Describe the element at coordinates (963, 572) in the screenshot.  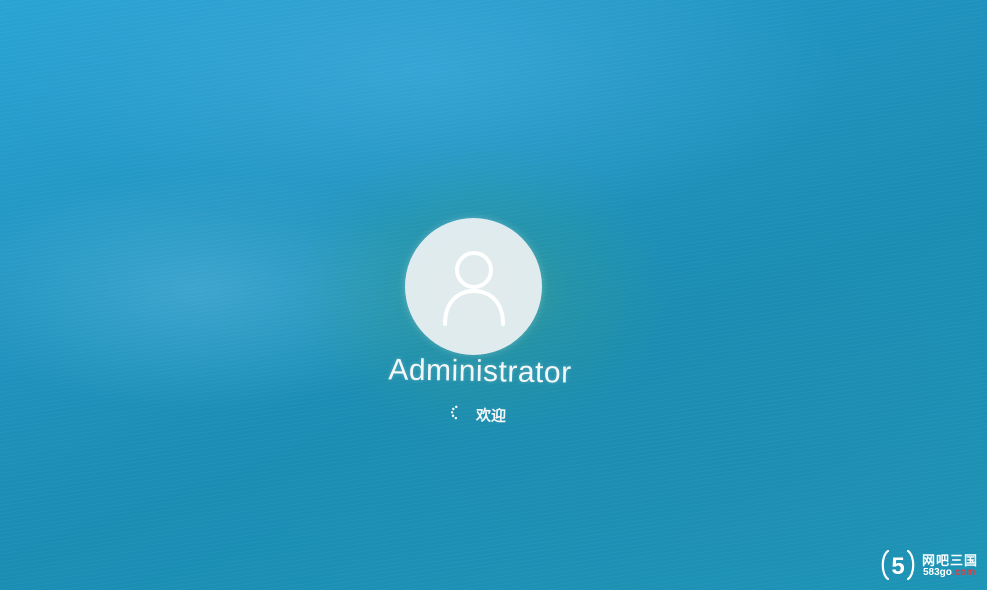
I see `watermark-domain-suffix: .com` at that location.